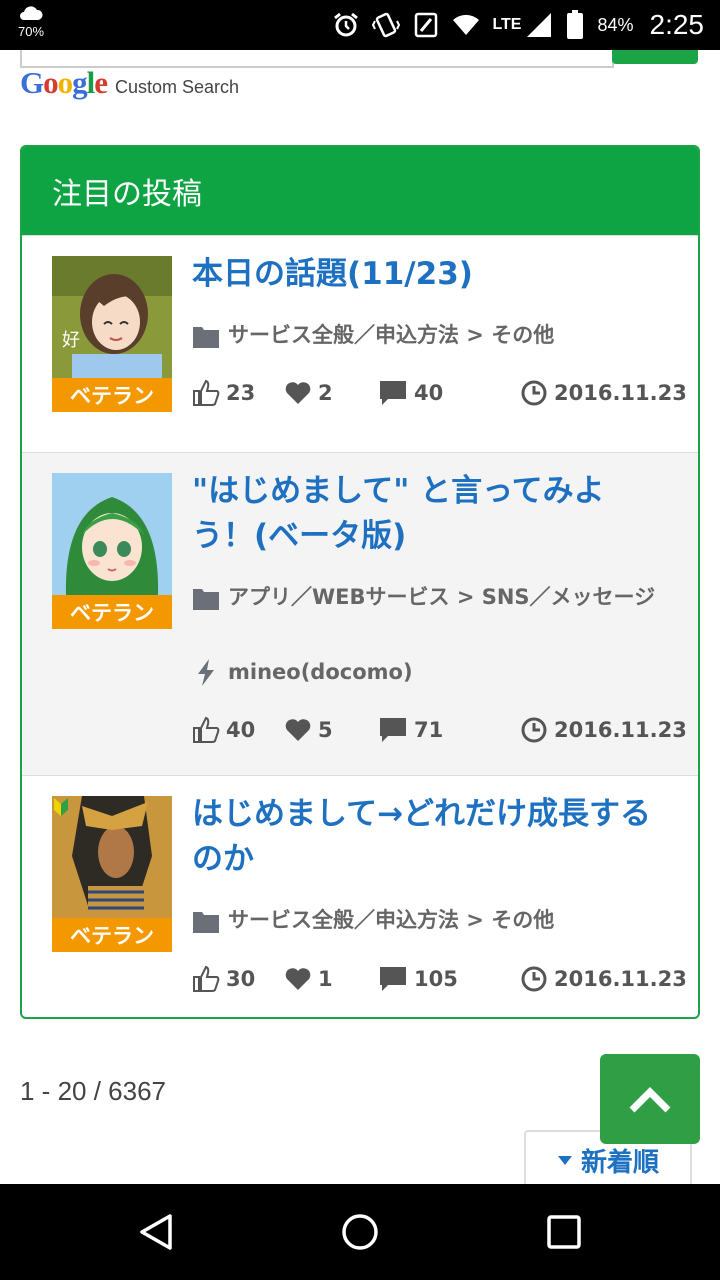 This screenshot has width=720, height=1280. I want to click on panel-title: 注目の投稿, so click(360, 191).